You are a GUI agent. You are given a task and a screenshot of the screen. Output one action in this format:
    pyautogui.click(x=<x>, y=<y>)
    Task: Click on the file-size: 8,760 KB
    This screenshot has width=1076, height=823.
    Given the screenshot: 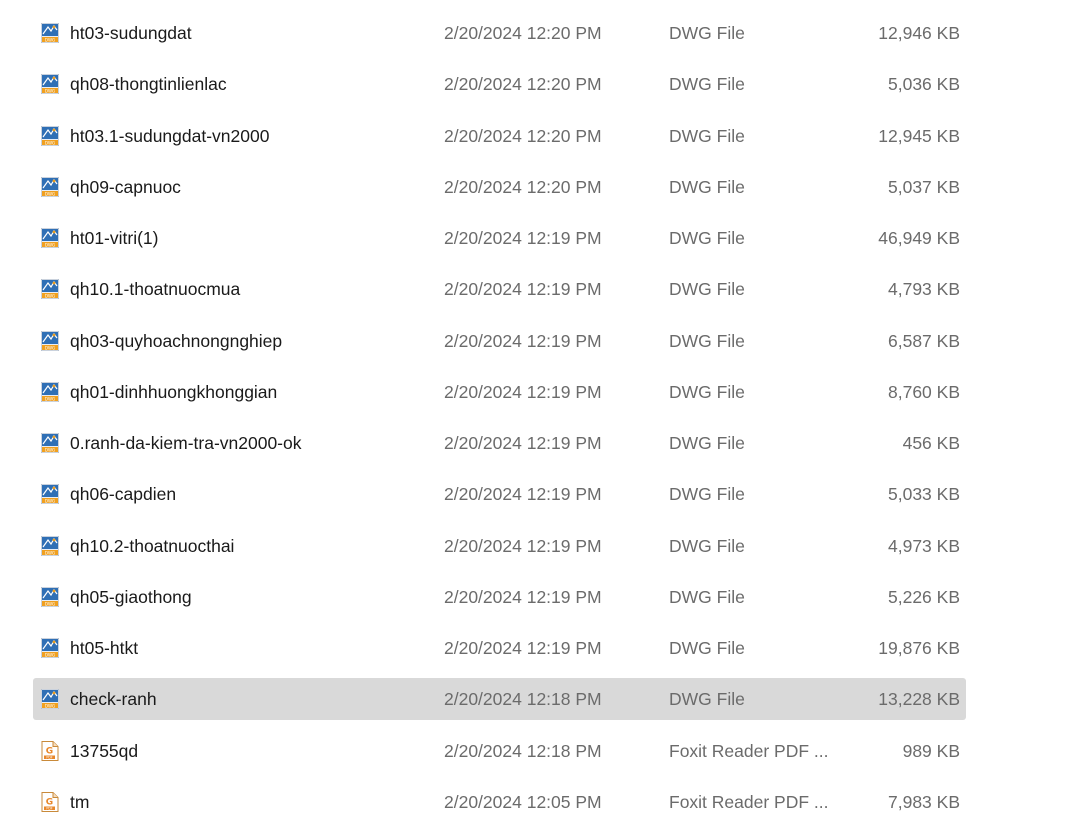 What is the action you would take?
    pyautogui.click(x=924, y=392)
    